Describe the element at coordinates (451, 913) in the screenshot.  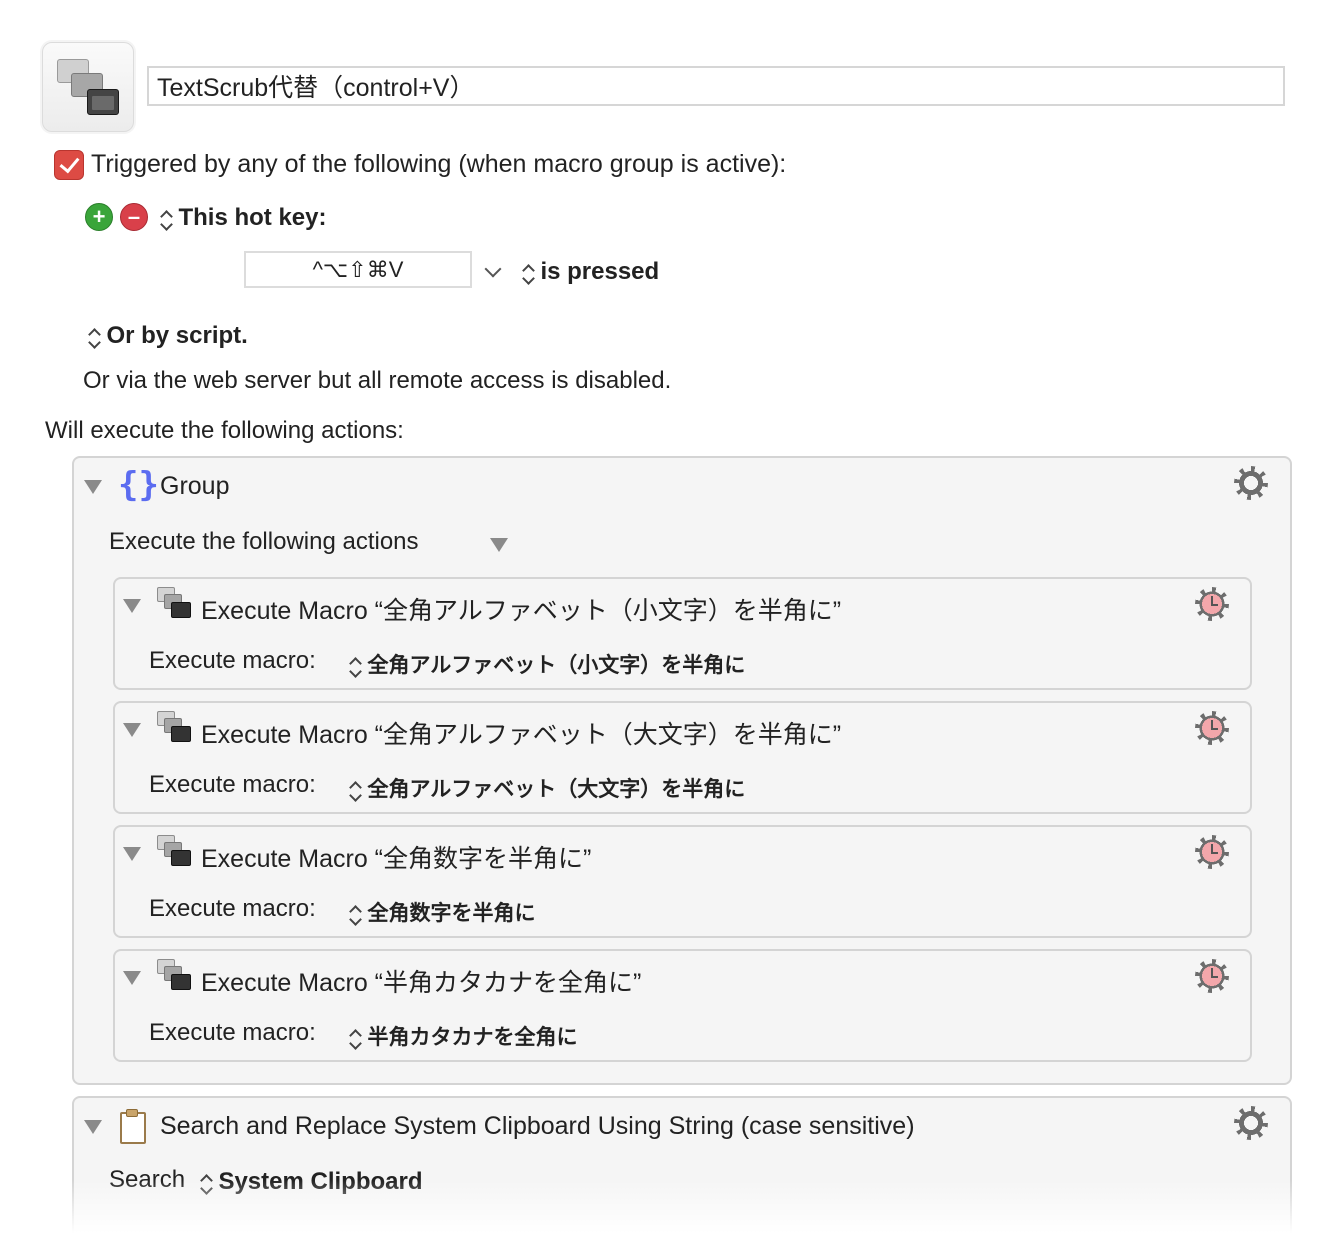
I see `macro-selector-value: 全角数字を半角に` at that location.